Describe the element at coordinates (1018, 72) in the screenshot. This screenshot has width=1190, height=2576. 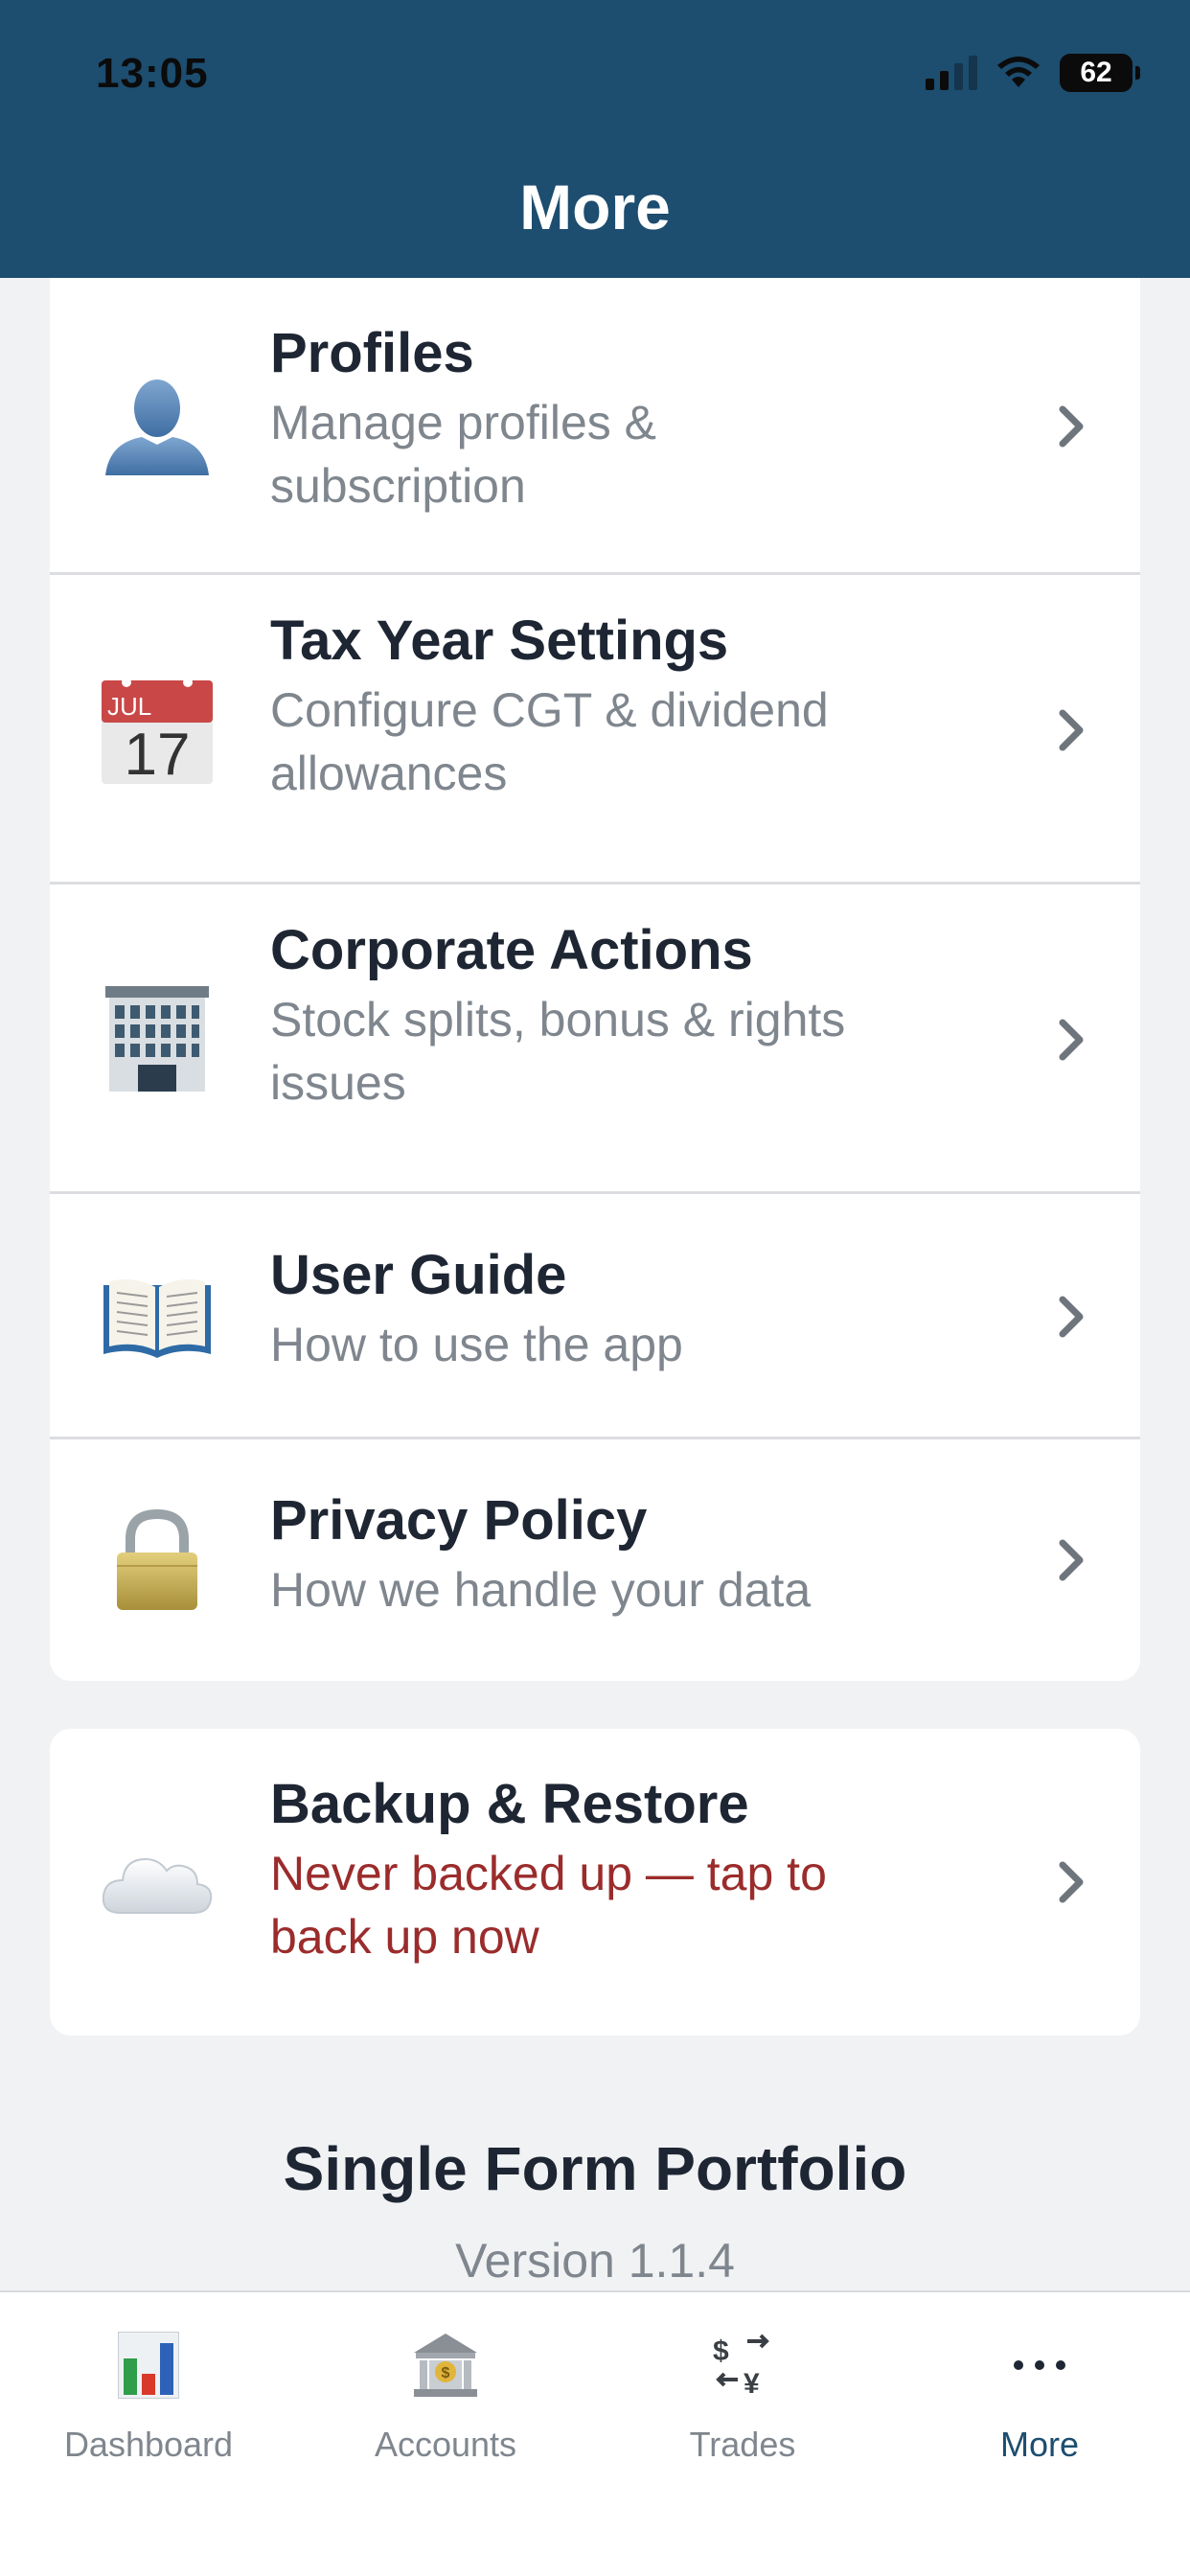
I see `wifi-icon` at that location.